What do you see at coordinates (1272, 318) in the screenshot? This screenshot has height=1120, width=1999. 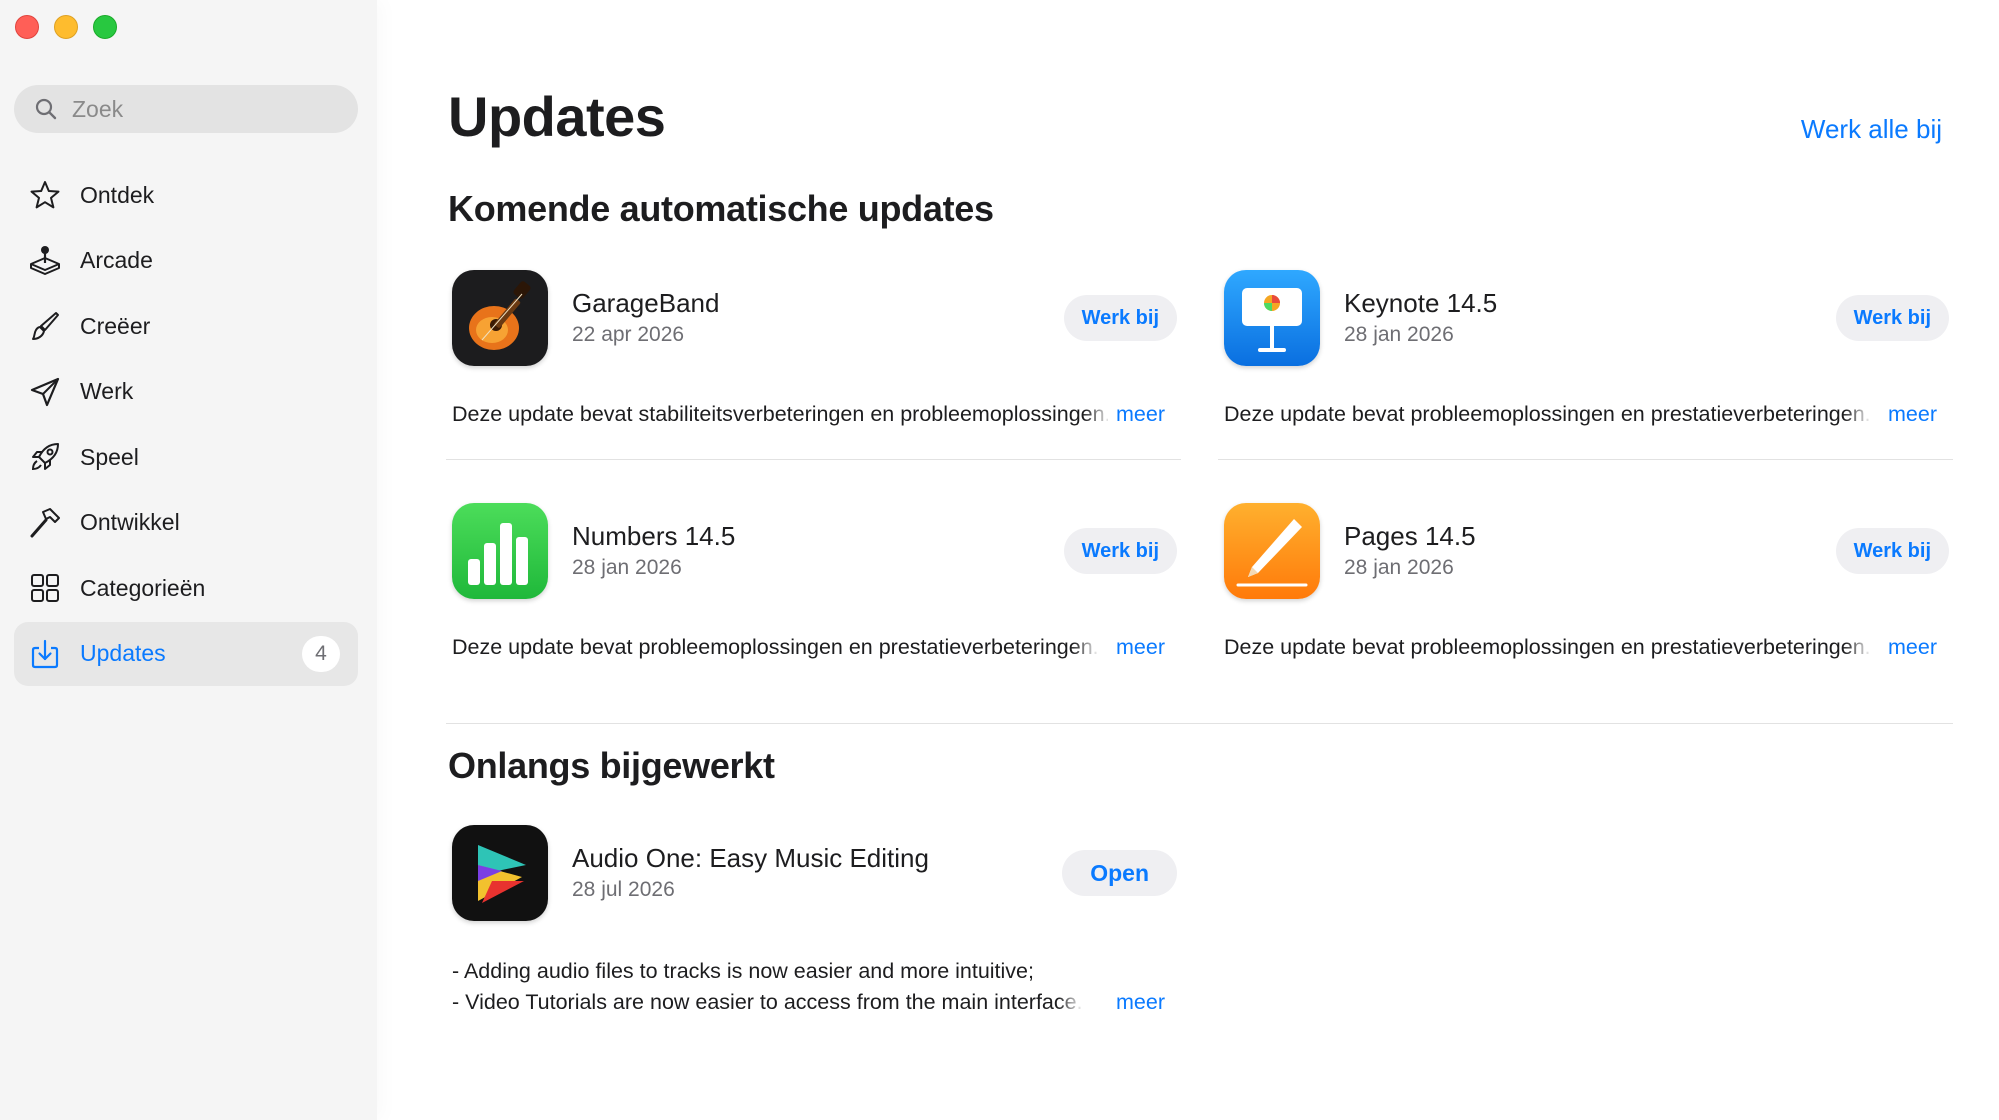 I see `keynote-icon` at bounding box center [1272, 318].